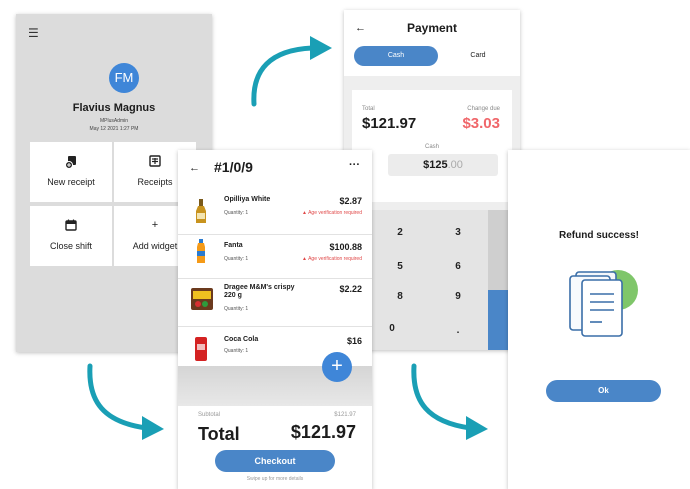 The image size is (690, 489). What do you see at coordinates (275, 168) in the screenshot?
I see `receipt-header: ← #1/0/9 ···` at bounding box center [275, 168].